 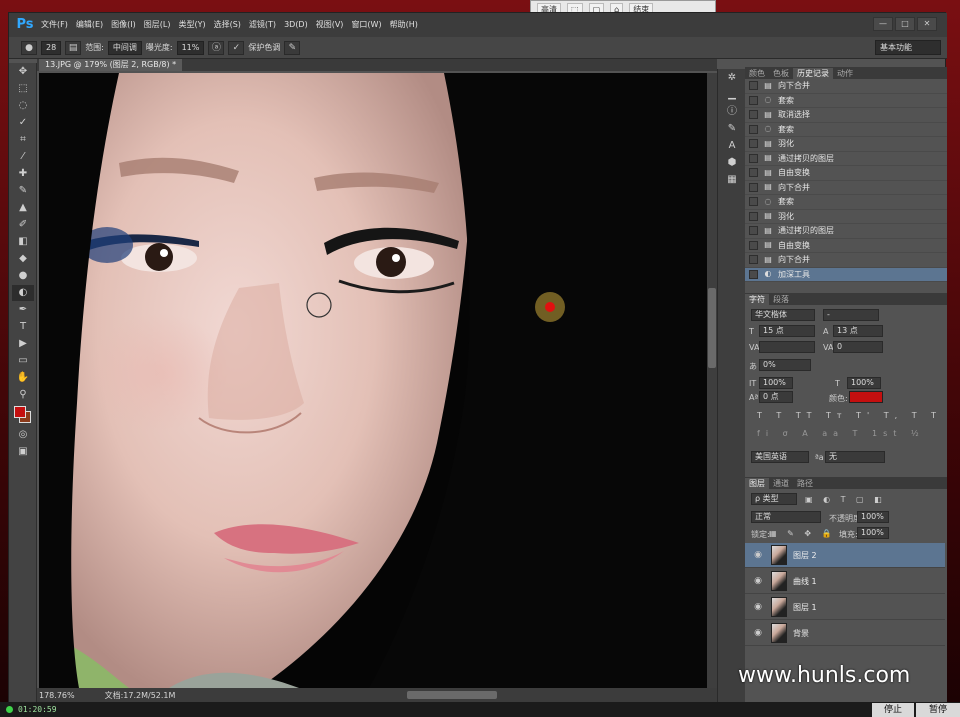 What do you see at coordinates (157, 25) in the screenshot?
I see `menu-layer: 图层(L)` at bounding box center [157, 25].